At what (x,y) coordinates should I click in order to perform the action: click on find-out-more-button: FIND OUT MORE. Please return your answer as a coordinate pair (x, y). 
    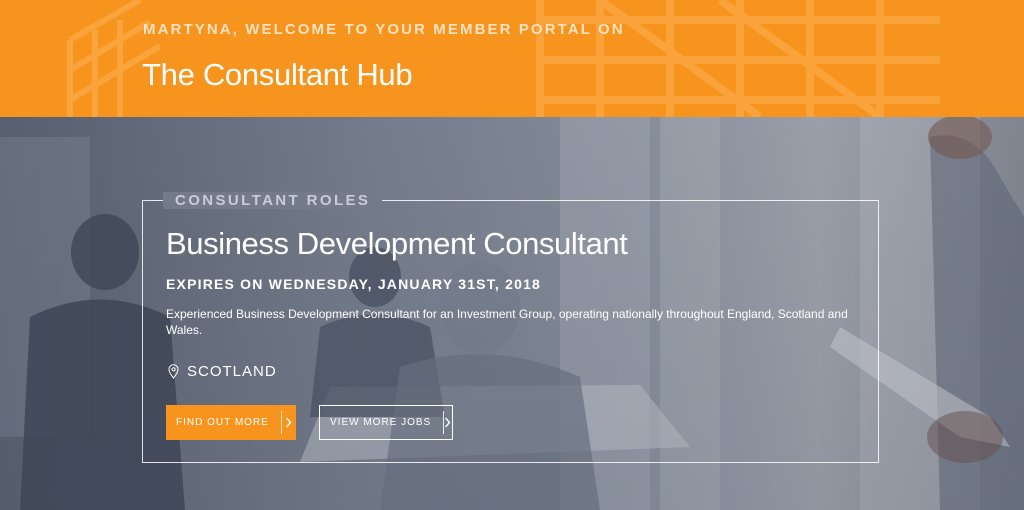
    Looking at the image, I should click on (231, 422).